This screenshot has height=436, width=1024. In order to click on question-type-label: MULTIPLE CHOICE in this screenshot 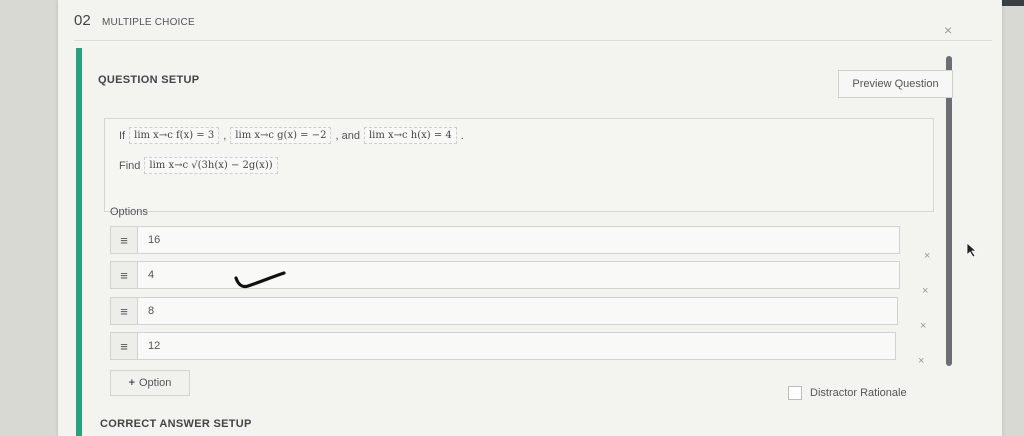, I will do `click(148, 22)`.